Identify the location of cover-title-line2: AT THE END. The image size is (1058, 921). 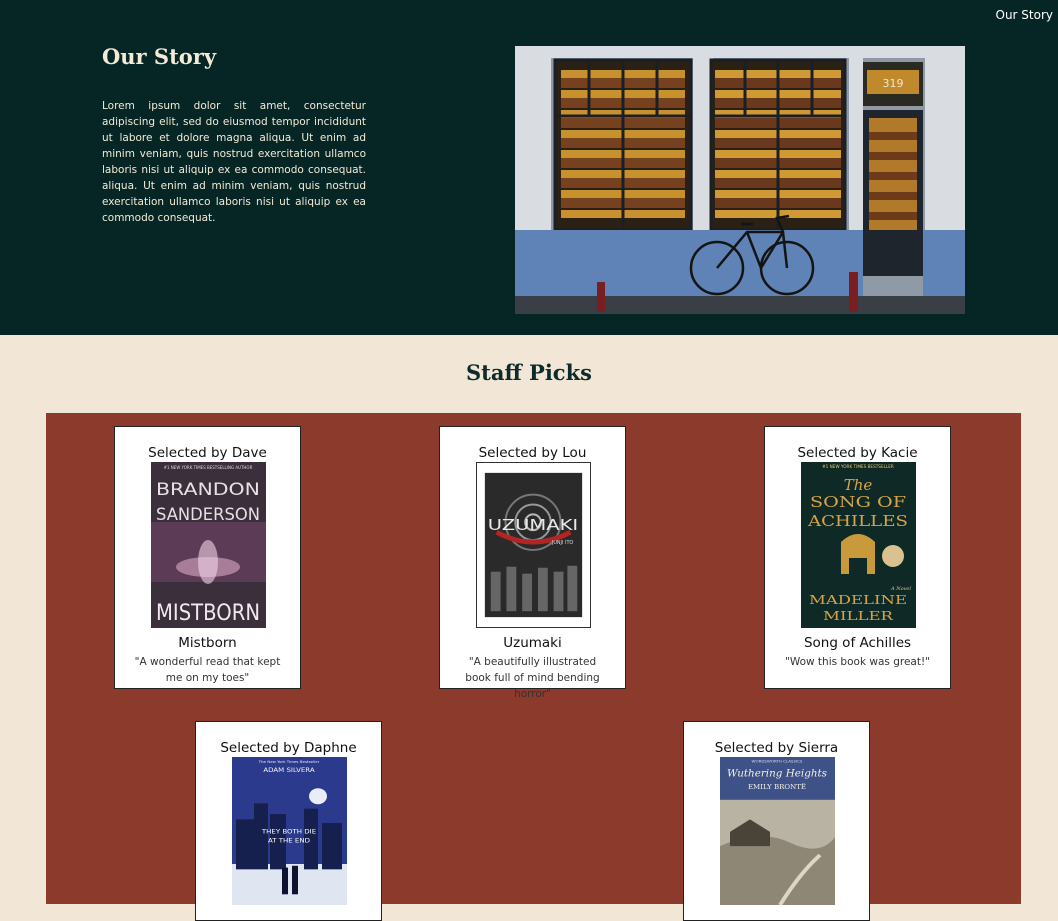
(289, 841).